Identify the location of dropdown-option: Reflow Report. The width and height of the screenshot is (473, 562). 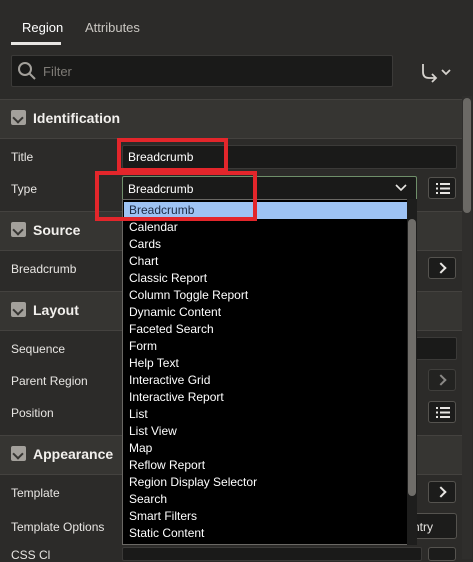
(261, 465).